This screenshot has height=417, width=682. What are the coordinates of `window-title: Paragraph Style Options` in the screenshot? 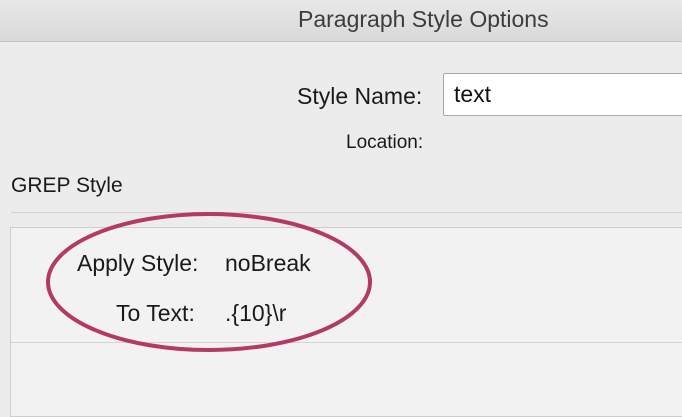 It's located at (423, 19).